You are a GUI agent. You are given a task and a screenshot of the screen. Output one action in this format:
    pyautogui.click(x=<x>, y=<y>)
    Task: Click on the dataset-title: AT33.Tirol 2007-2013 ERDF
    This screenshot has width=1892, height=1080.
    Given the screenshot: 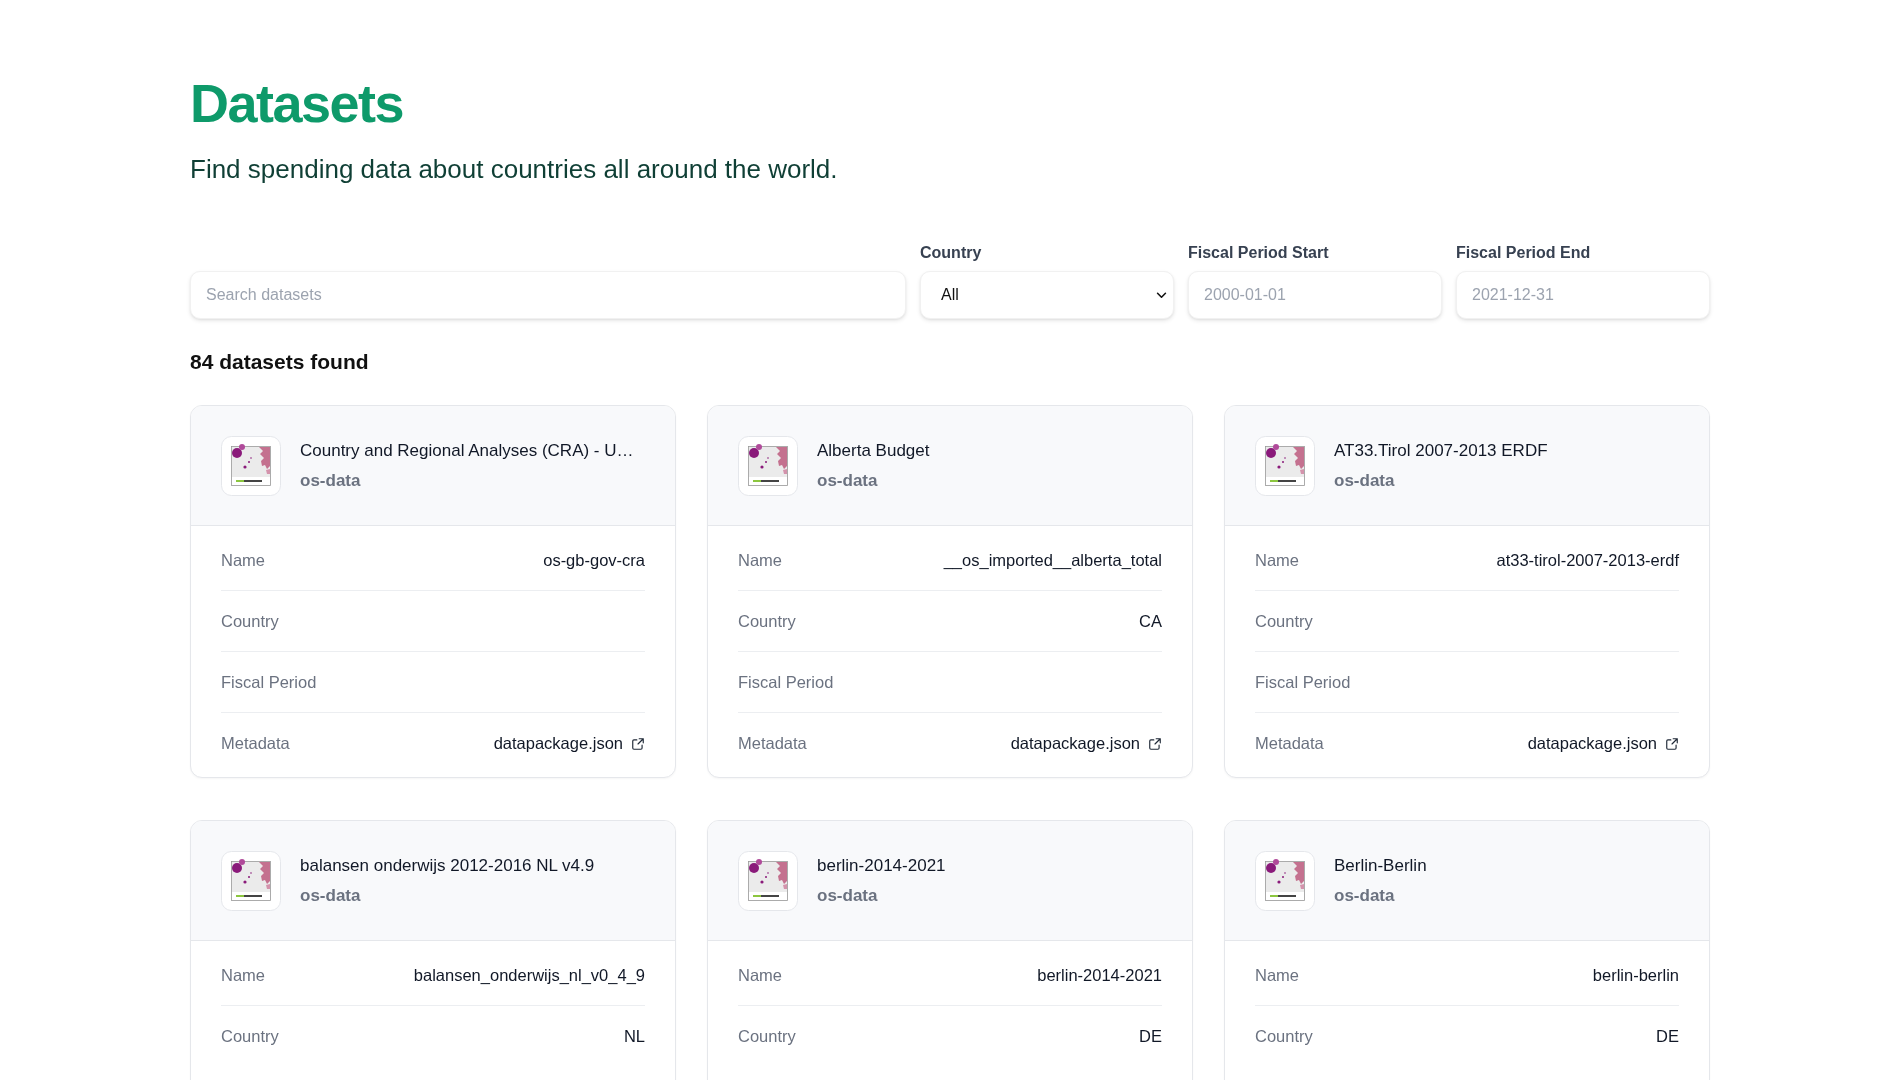 What is the action you would take?
    pyautogui.click(x=1441, y=450)
    